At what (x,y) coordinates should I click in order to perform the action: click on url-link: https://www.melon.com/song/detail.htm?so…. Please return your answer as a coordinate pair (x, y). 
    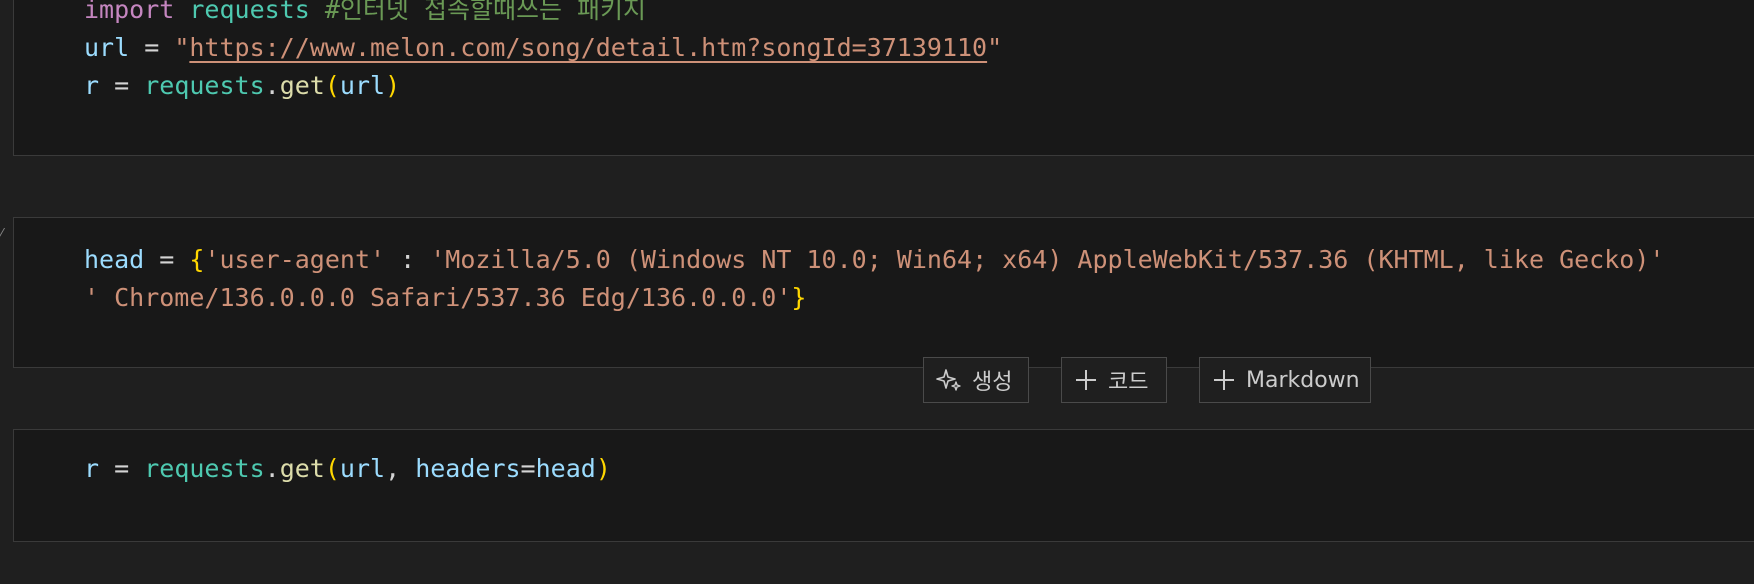
    Looking at the image, I should click on (588, 47).